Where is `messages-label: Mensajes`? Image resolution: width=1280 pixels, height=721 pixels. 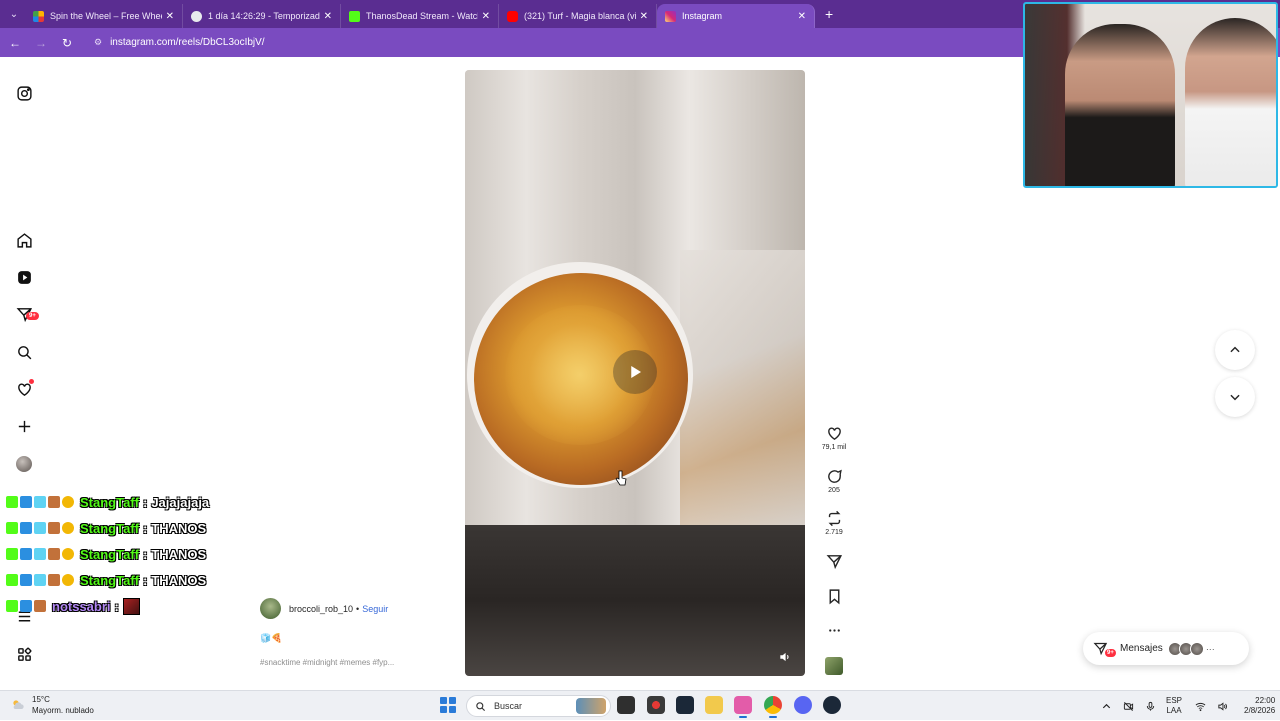
messages-label: Mensajes is located at coordinates (1141, 648).